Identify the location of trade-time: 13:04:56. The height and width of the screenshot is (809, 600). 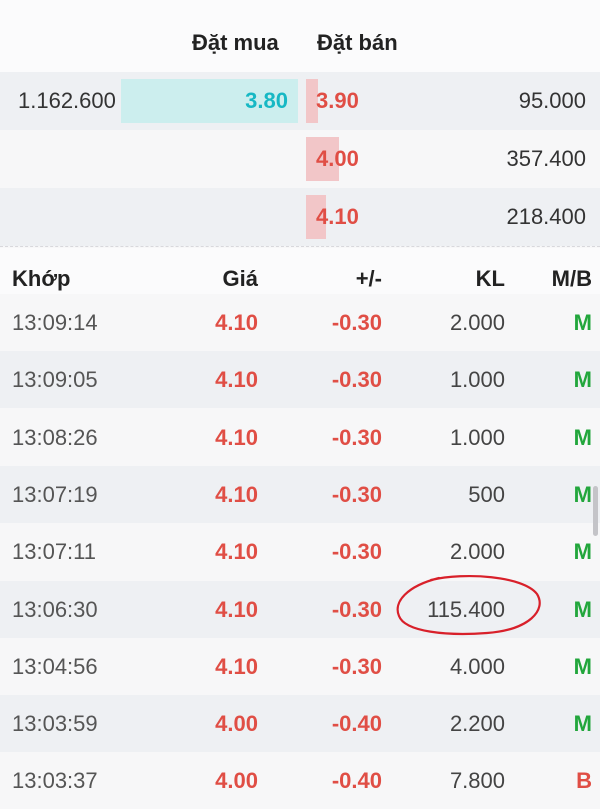
(55, 666).